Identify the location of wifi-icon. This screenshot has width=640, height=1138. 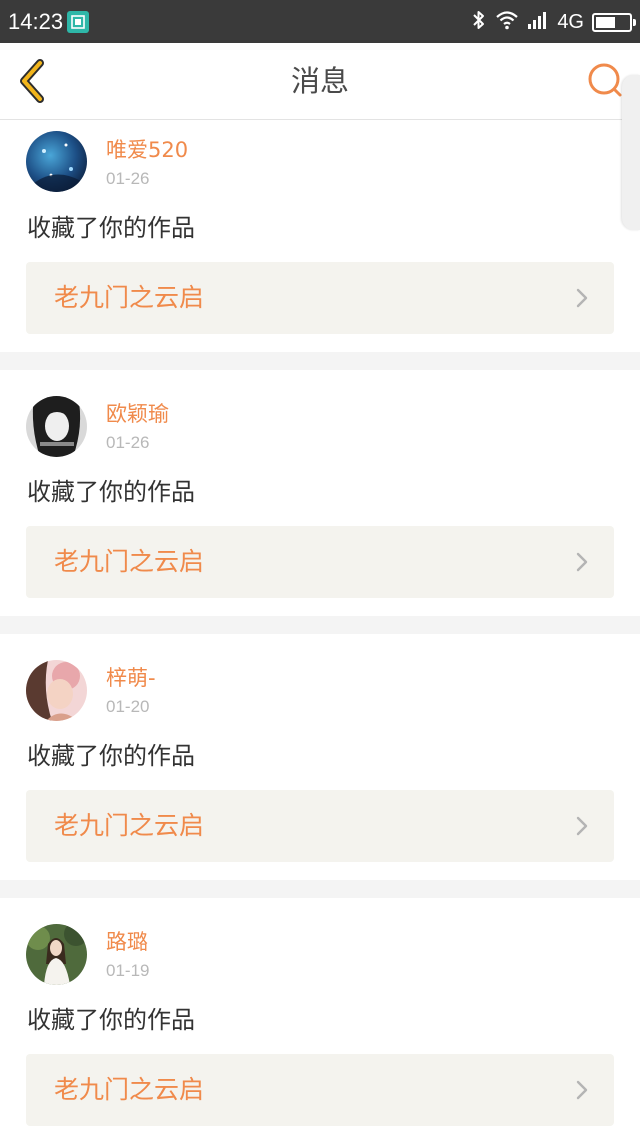
(507, 22).